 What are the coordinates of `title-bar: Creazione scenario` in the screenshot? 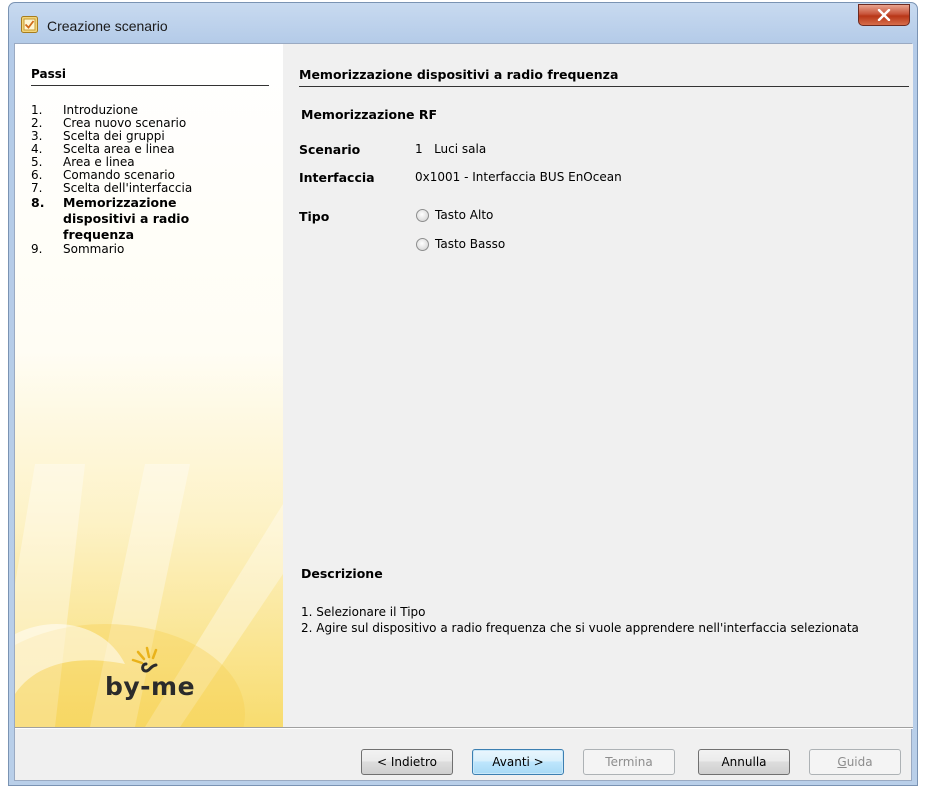 It's located at (463, 23).